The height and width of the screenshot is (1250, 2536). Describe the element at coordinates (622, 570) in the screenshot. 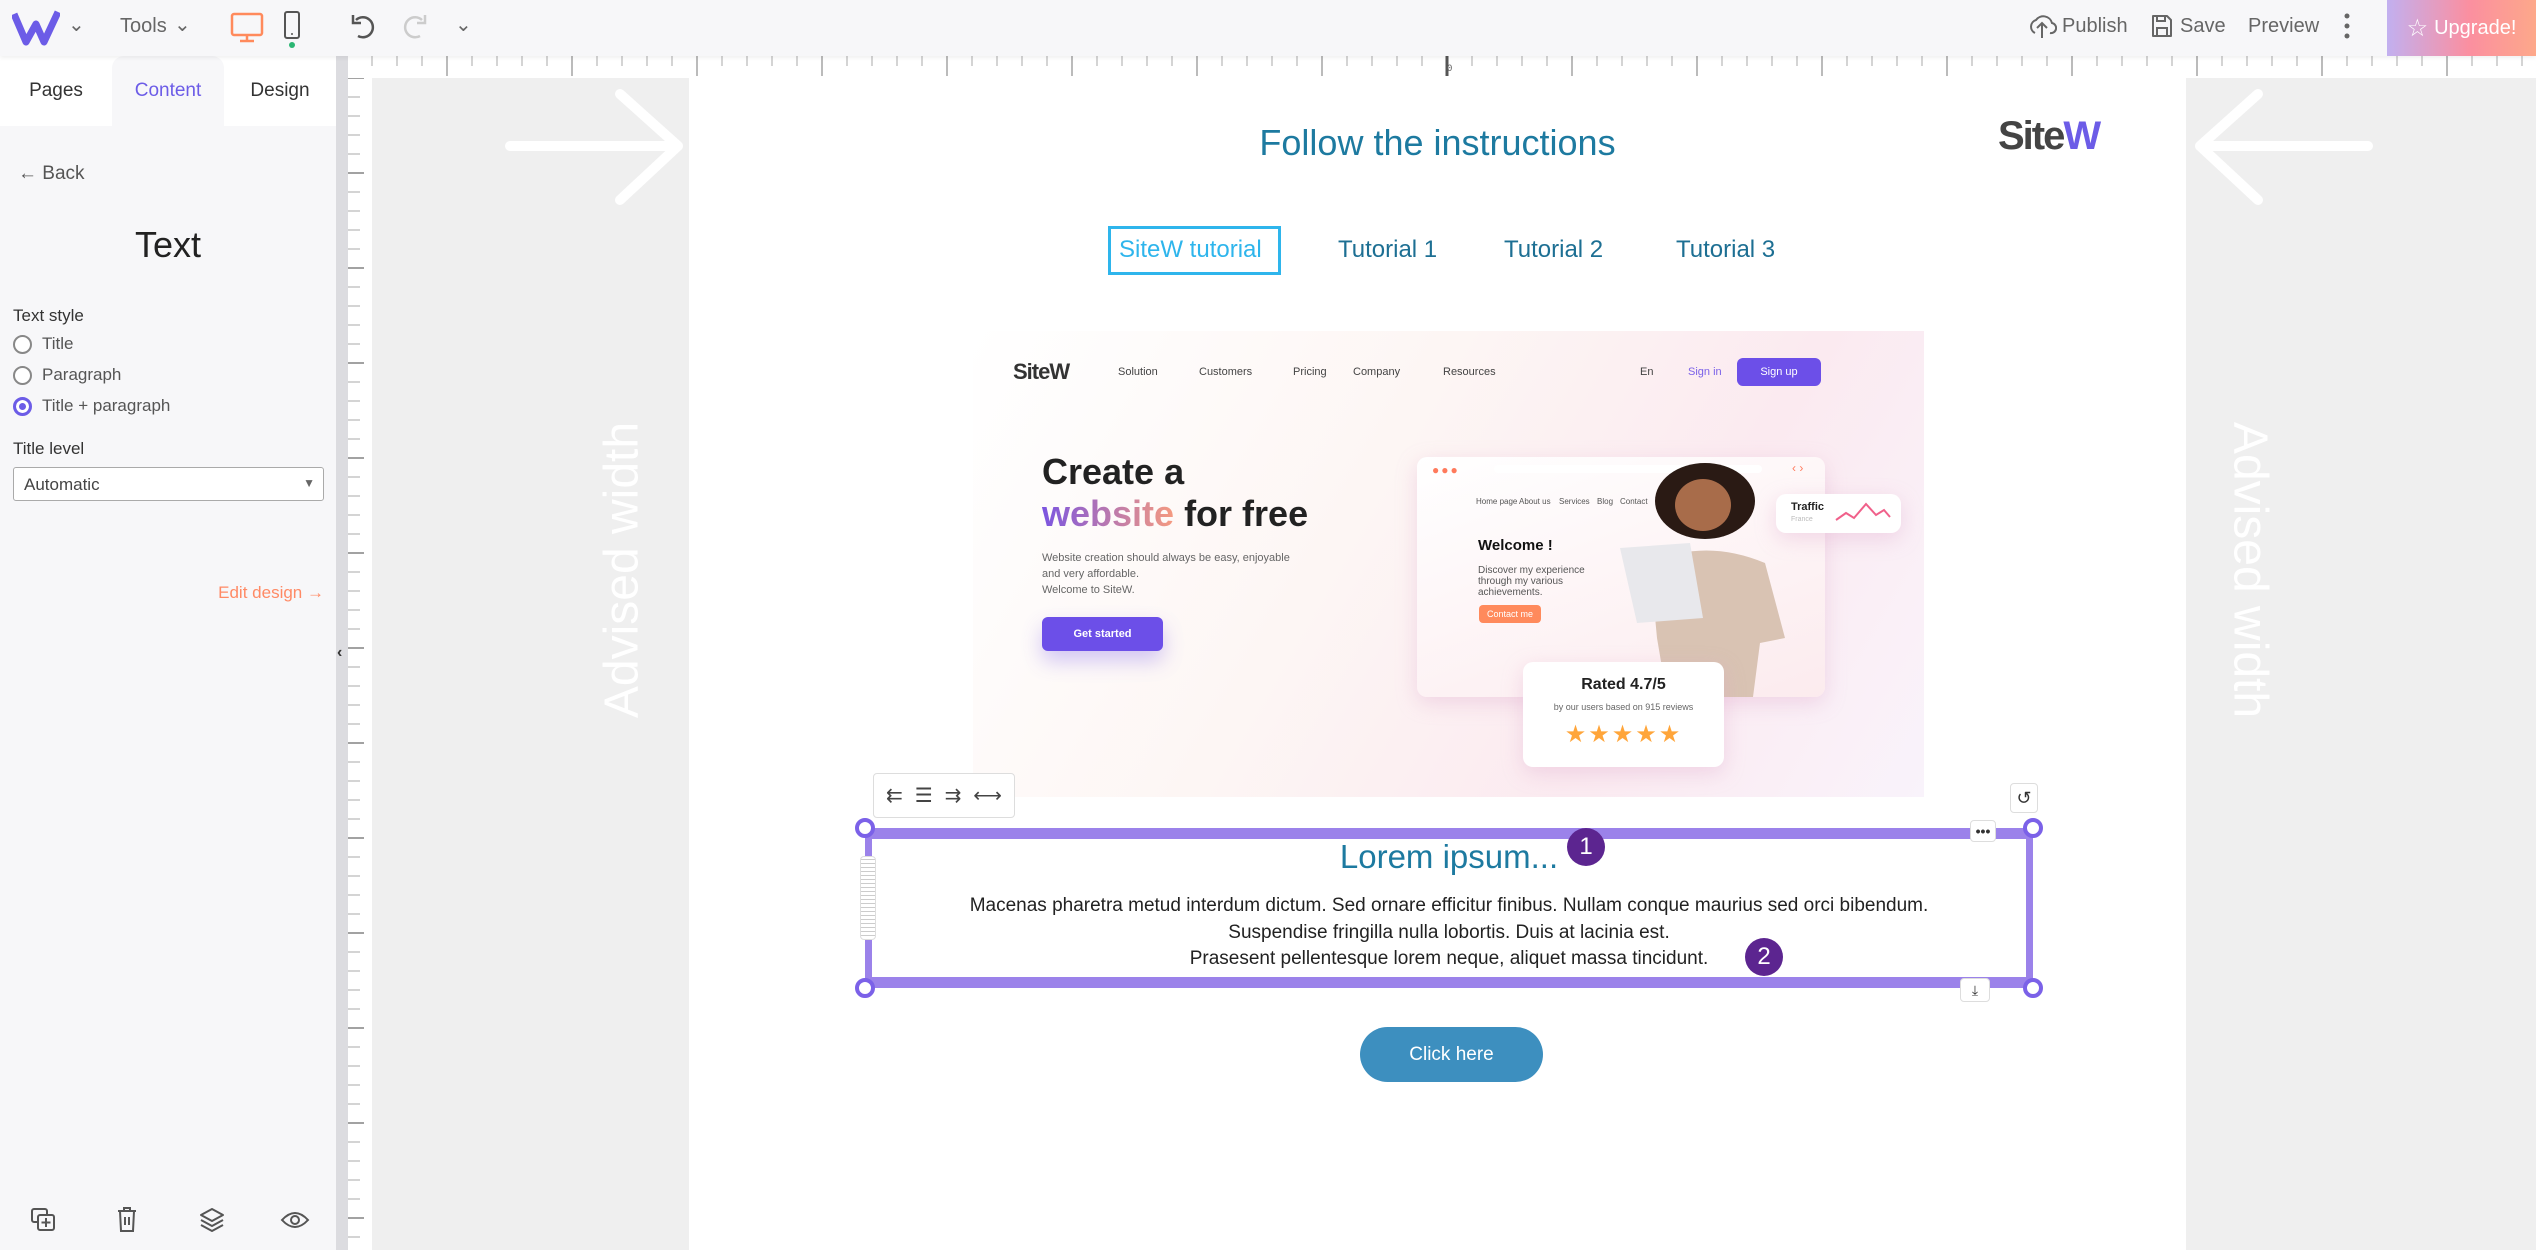

I see `advised-width-left: Advised width` at that location.